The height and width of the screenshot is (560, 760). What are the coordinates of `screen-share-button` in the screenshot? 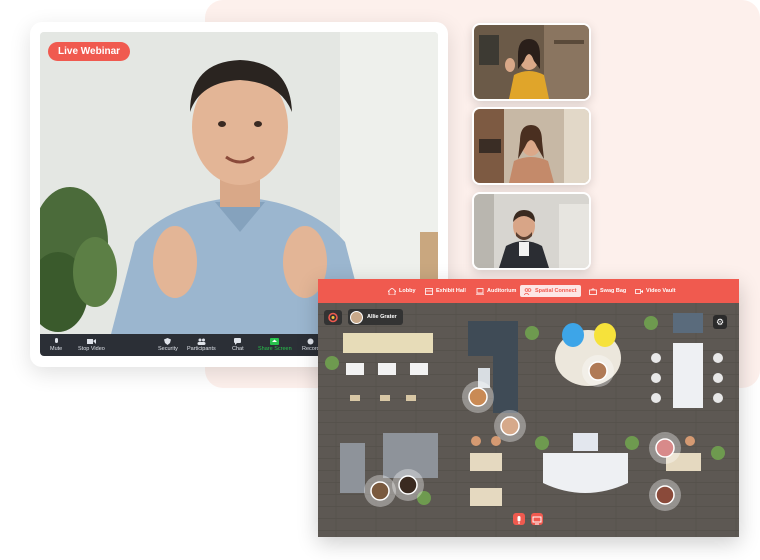 It's located at (537, 519).